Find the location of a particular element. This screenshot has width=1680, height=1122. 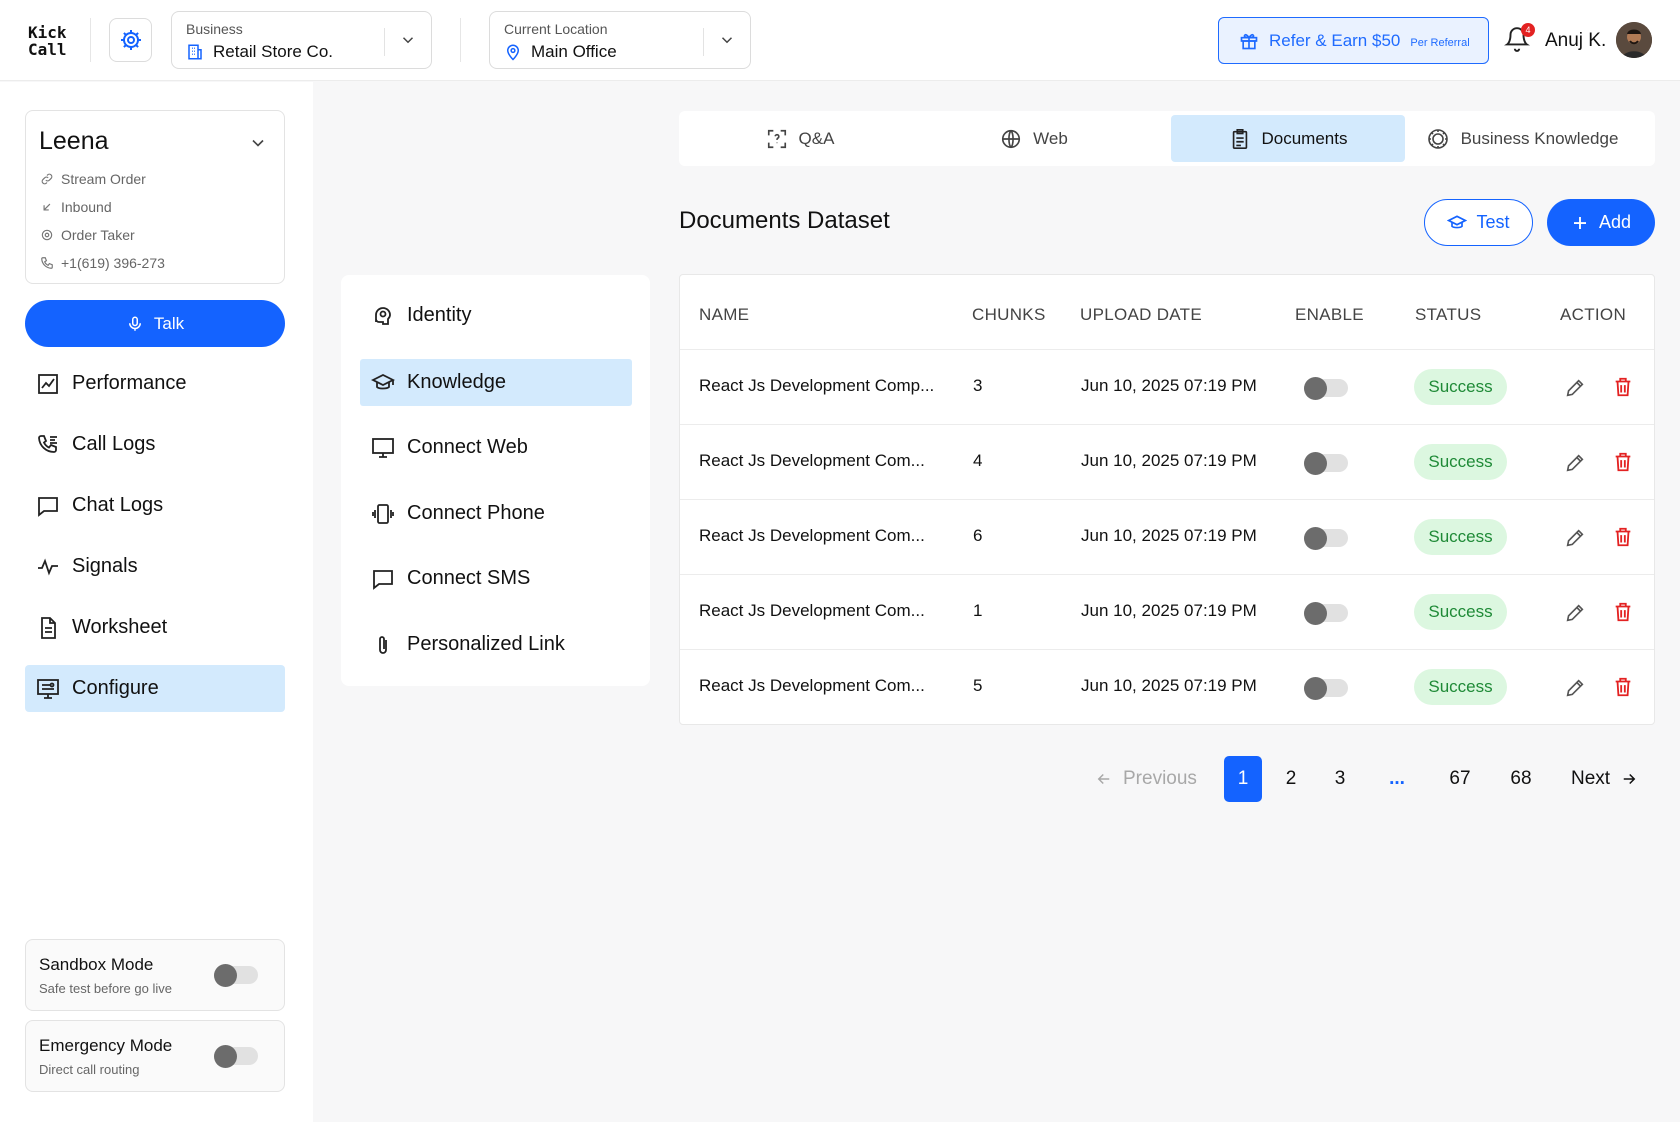

tab-business-knowledge: Business Knowledge is located at coordinates (1522, 138).